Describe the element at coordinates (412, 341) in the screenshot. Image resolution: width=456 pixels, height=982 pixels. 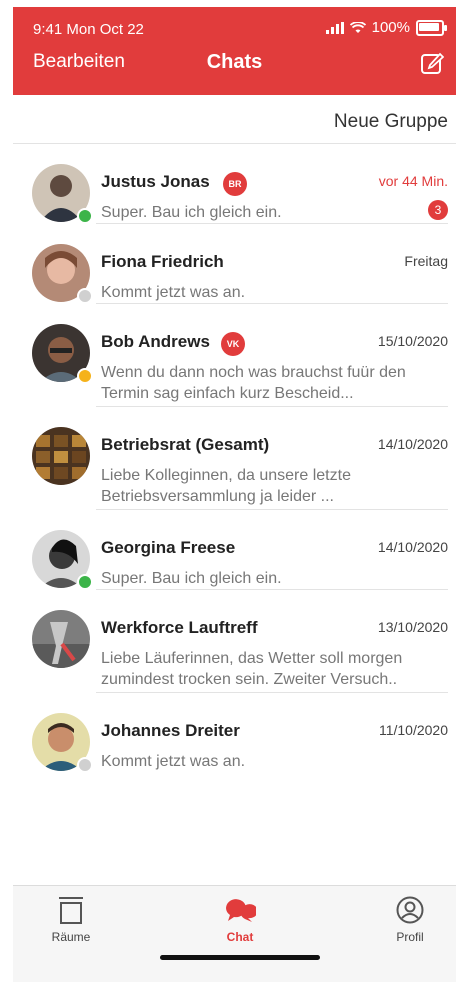
I see `chat-date: 15/10/2020` at that location.